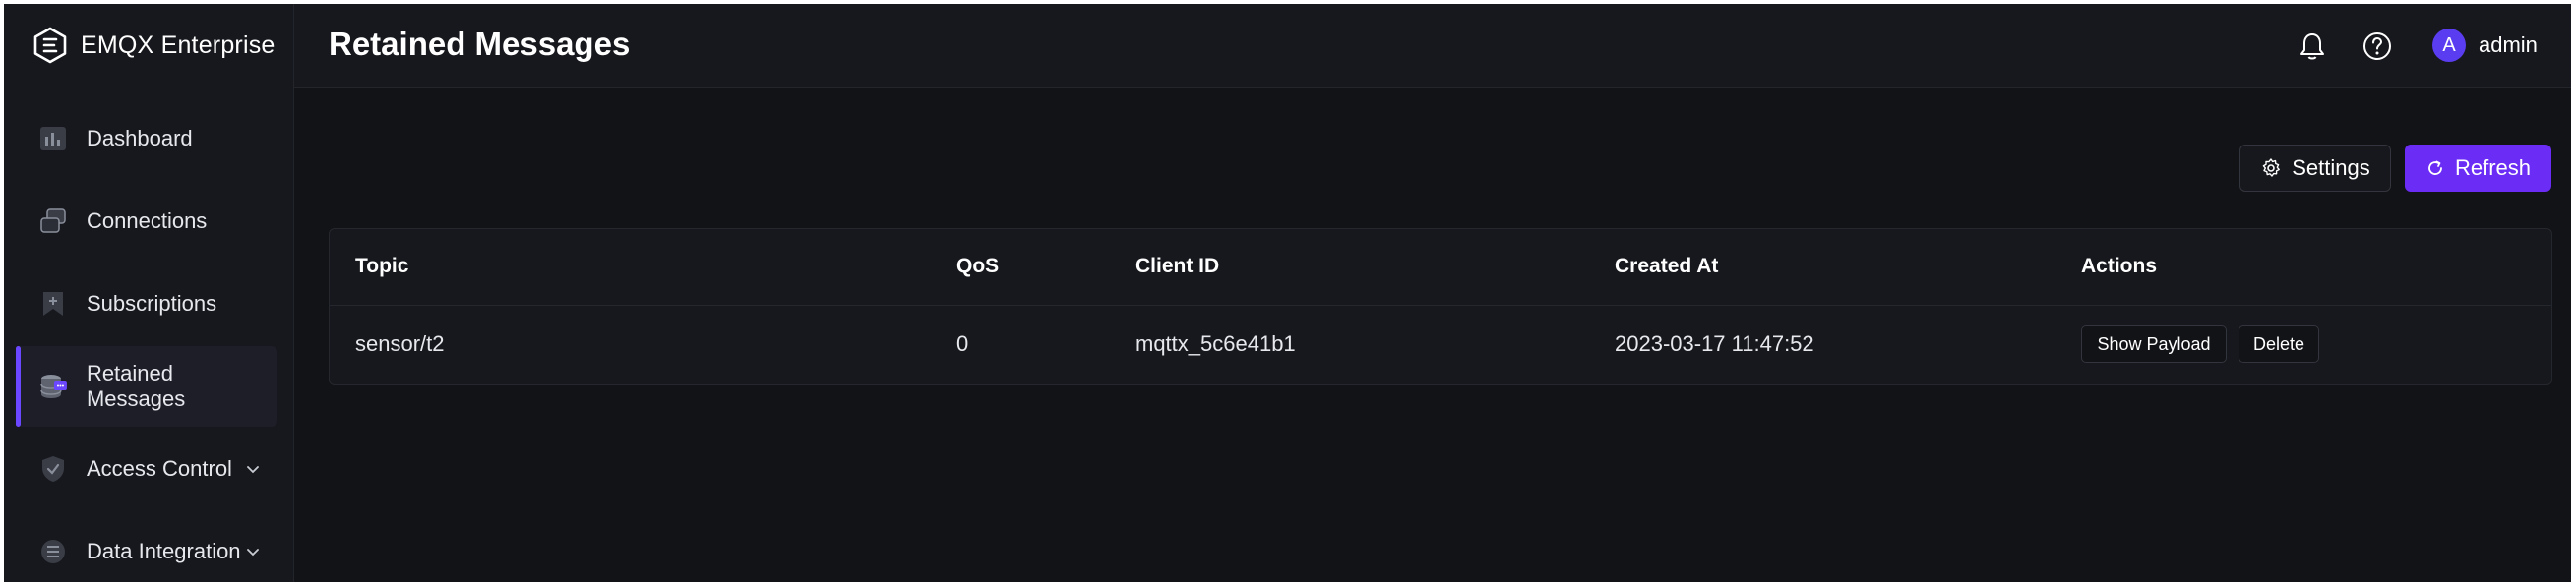 This screenshot has height=586, width=2576. Describe the element at coordinates (962, 343) in the screenshot. I see `cell-qos: 0` at that location.